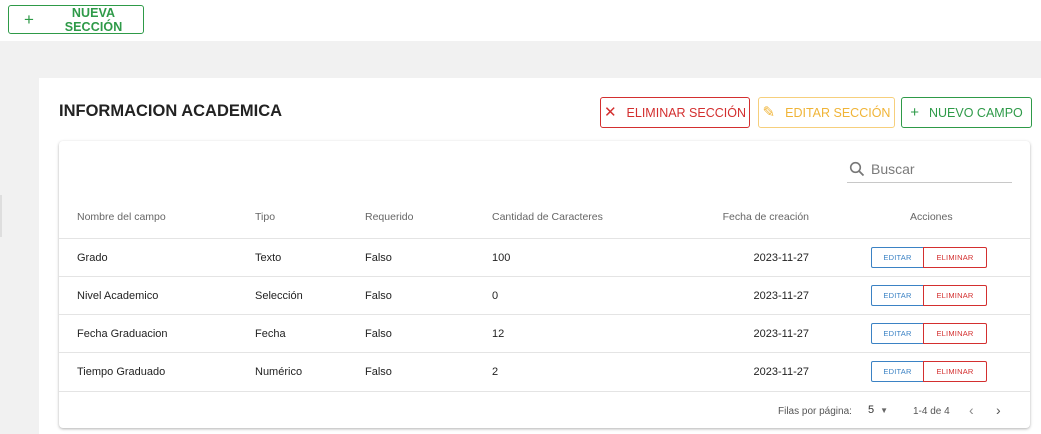 The height and width of the screenshot is (434, 1041). Describe the element at coordinates (121, 217) in the screenshot. I see `header-name: Nombre del campo` at that location.